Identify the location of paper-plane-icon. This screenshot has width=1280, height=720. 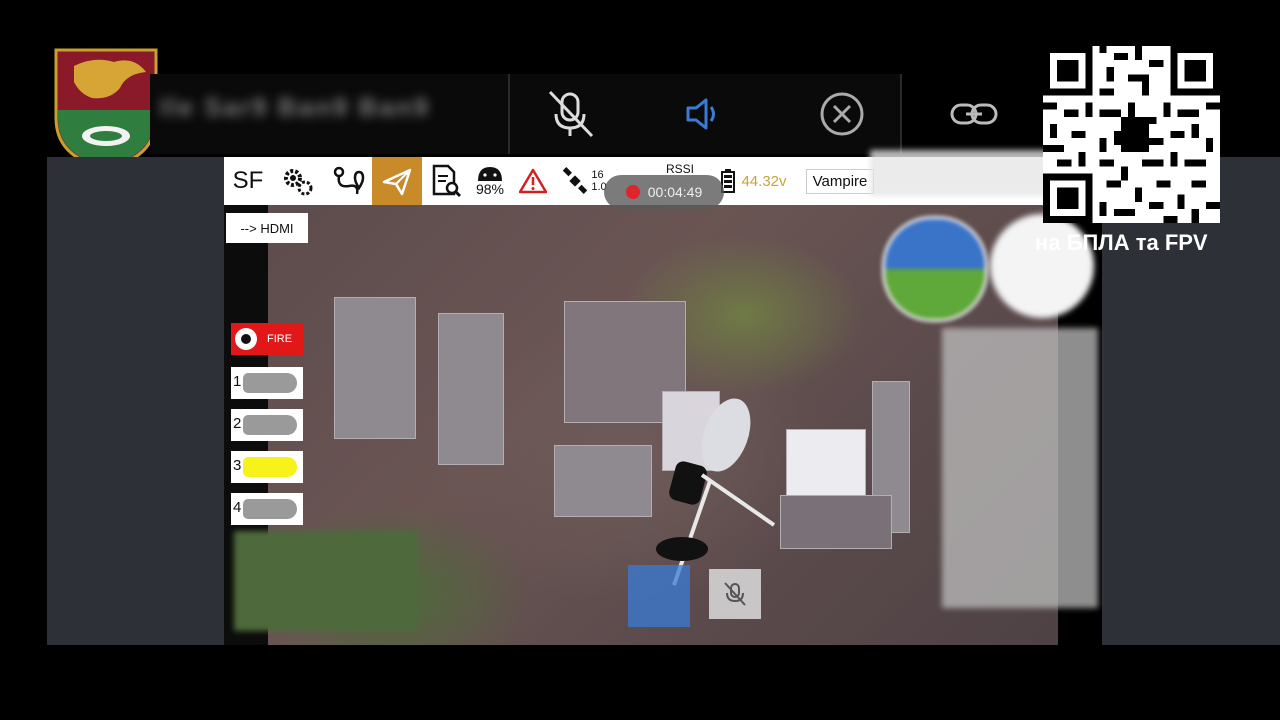
(397, 182).